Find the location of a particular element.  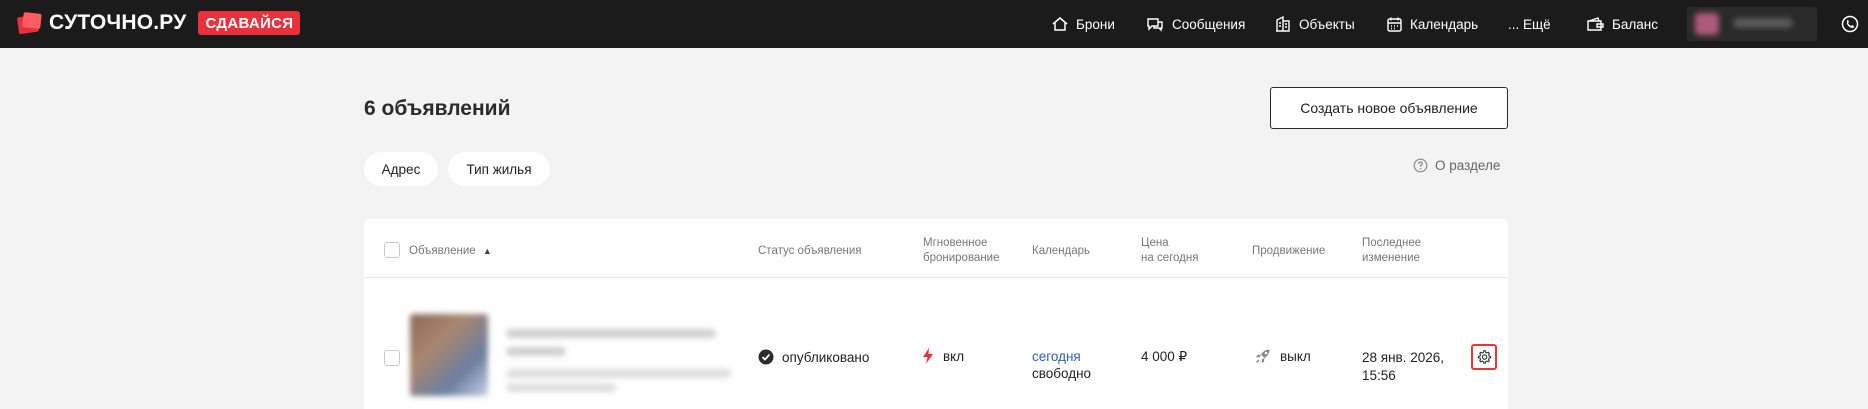

last-changed-time: 15:56 is located at coordinates (1379, 375).